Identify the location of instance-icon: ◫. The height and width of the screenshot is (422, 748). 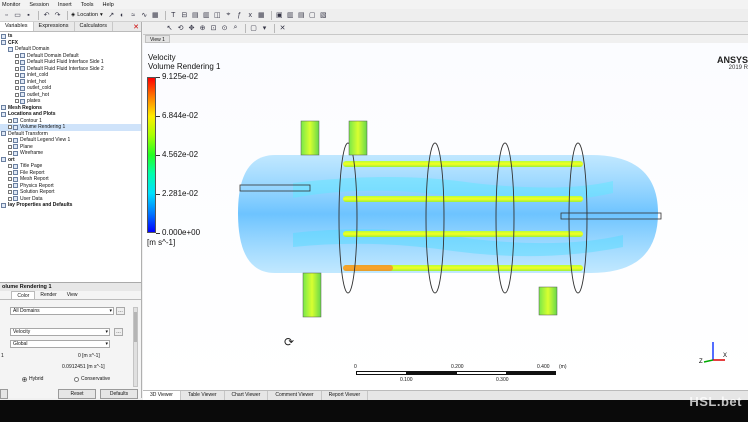
(217, 15).